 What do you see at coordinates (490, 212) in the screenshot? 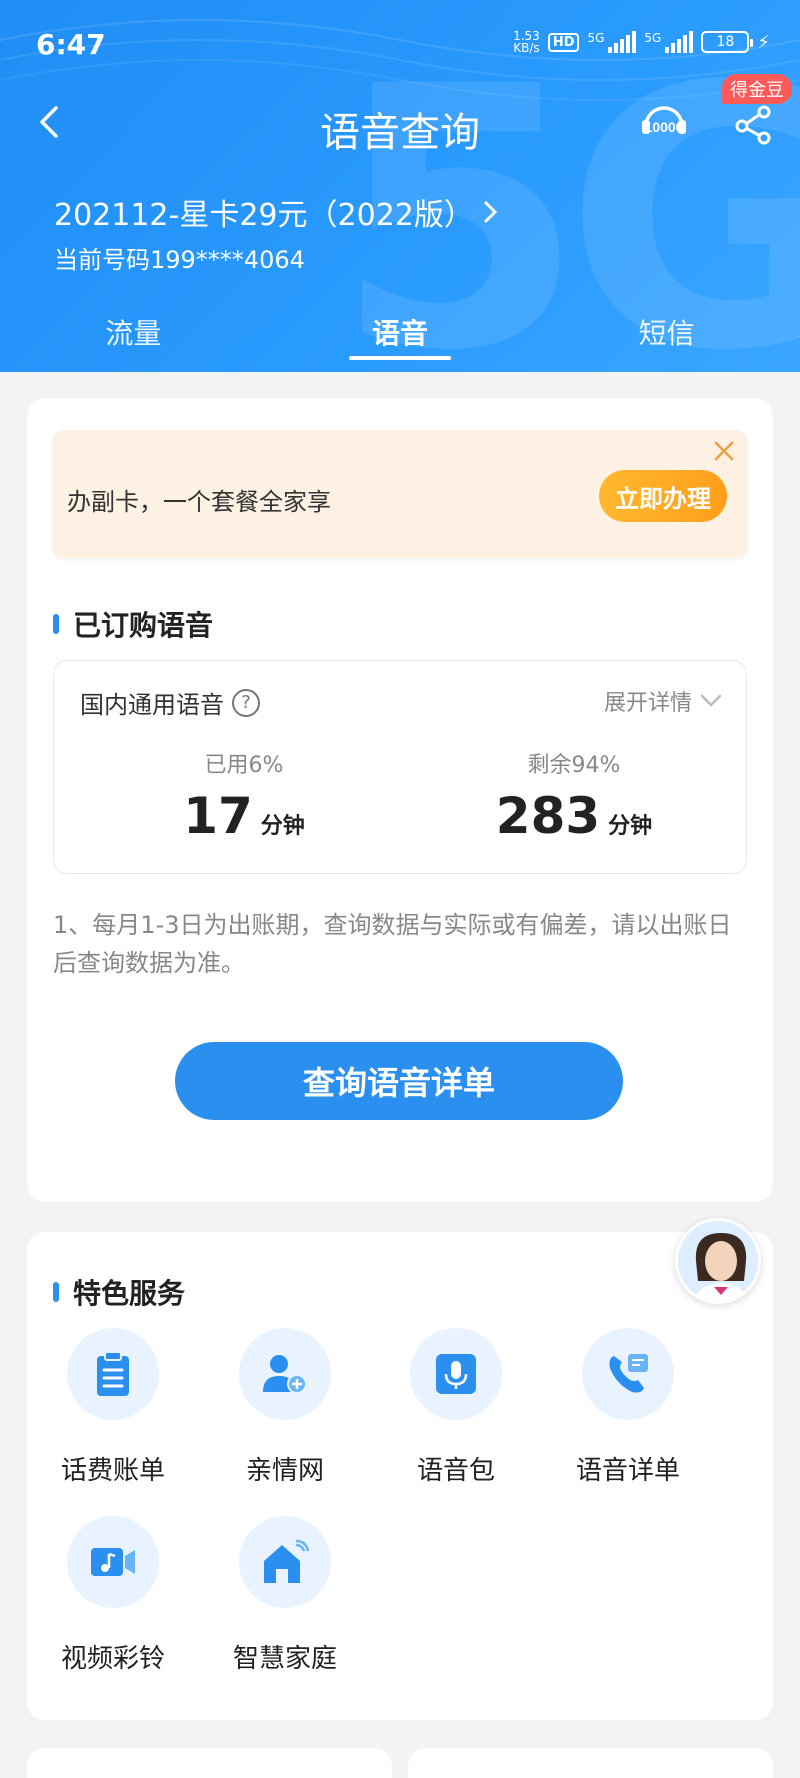
I see `chevron-right-icon` at bounding box center [490, 212].